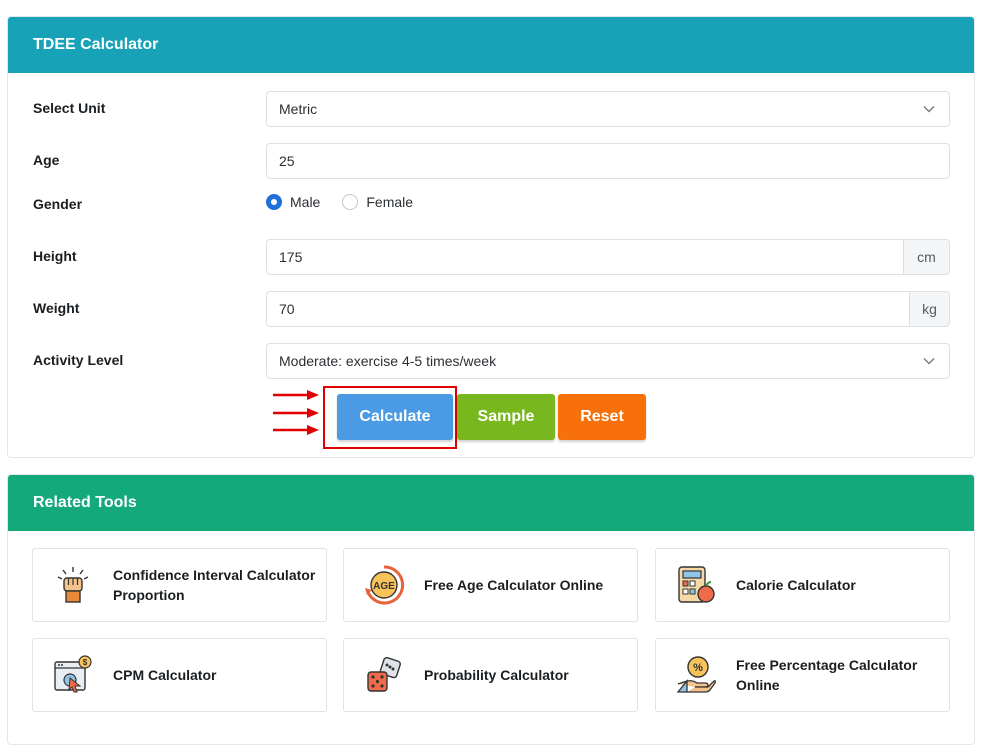 The height and width of the screenshot is (755, 984). What do you see at coordinates (58, 204) in the screenshot?
I see `gender-label: Gender` at bounding box center [58, 204].